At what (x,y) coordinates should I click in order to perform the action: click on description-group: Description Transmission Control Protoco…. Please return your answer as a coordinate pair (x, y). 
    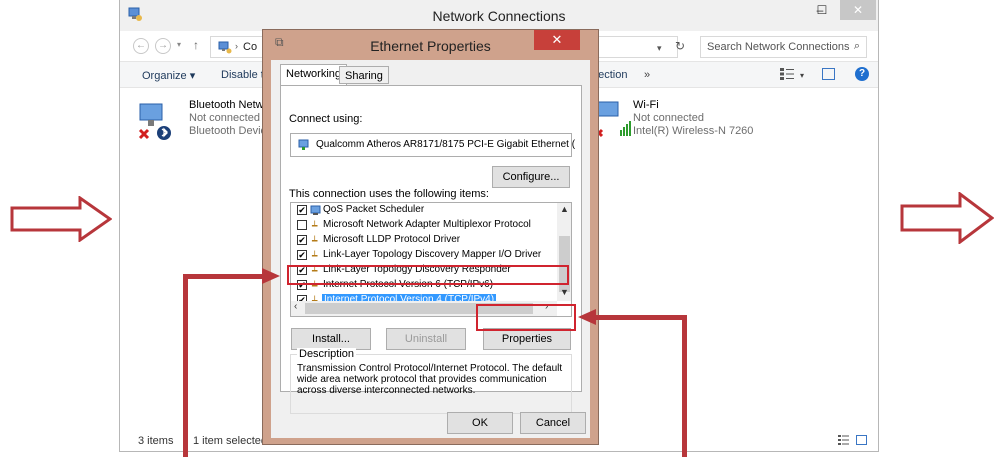
    Looking at the image, I should click on (431, 381).